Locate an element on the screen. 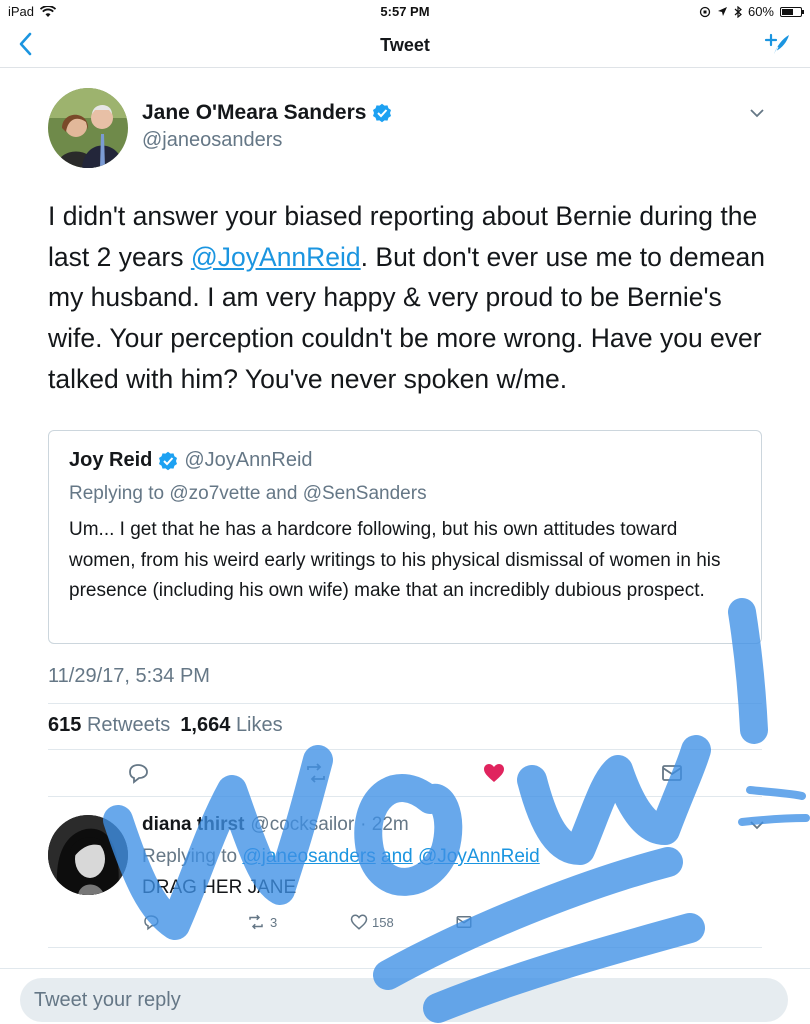 The width and height of the screenshot is (810, 1024). reply-text: DRAG HER JANE is located at coordinates (219, 887).